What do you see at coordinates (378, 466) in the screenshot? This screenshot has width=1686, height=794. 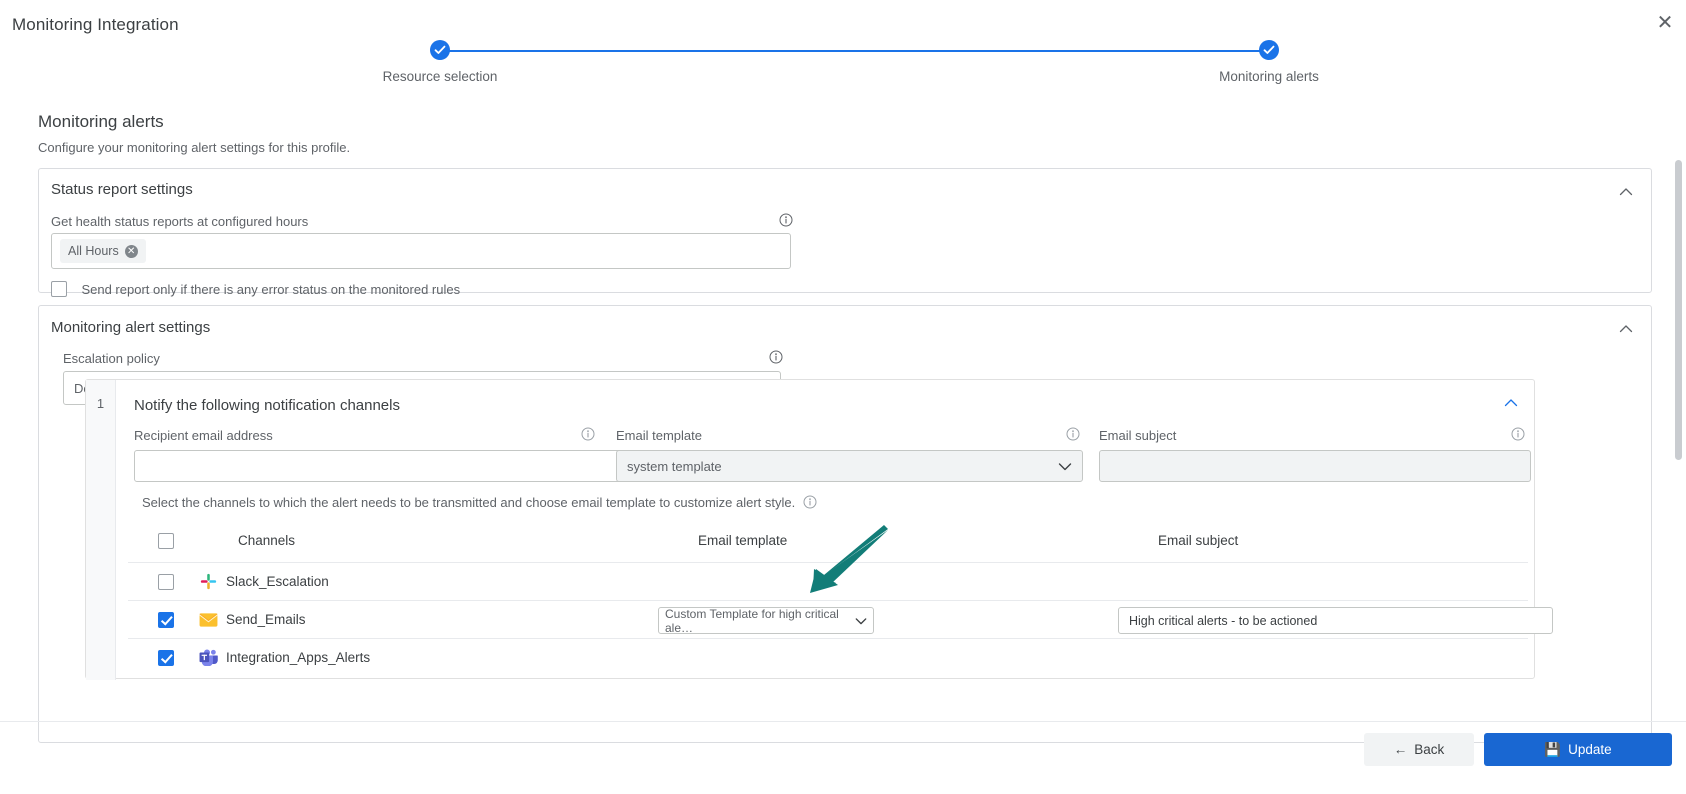 I see `recipient-email-input` at bounding box center [378, 466].